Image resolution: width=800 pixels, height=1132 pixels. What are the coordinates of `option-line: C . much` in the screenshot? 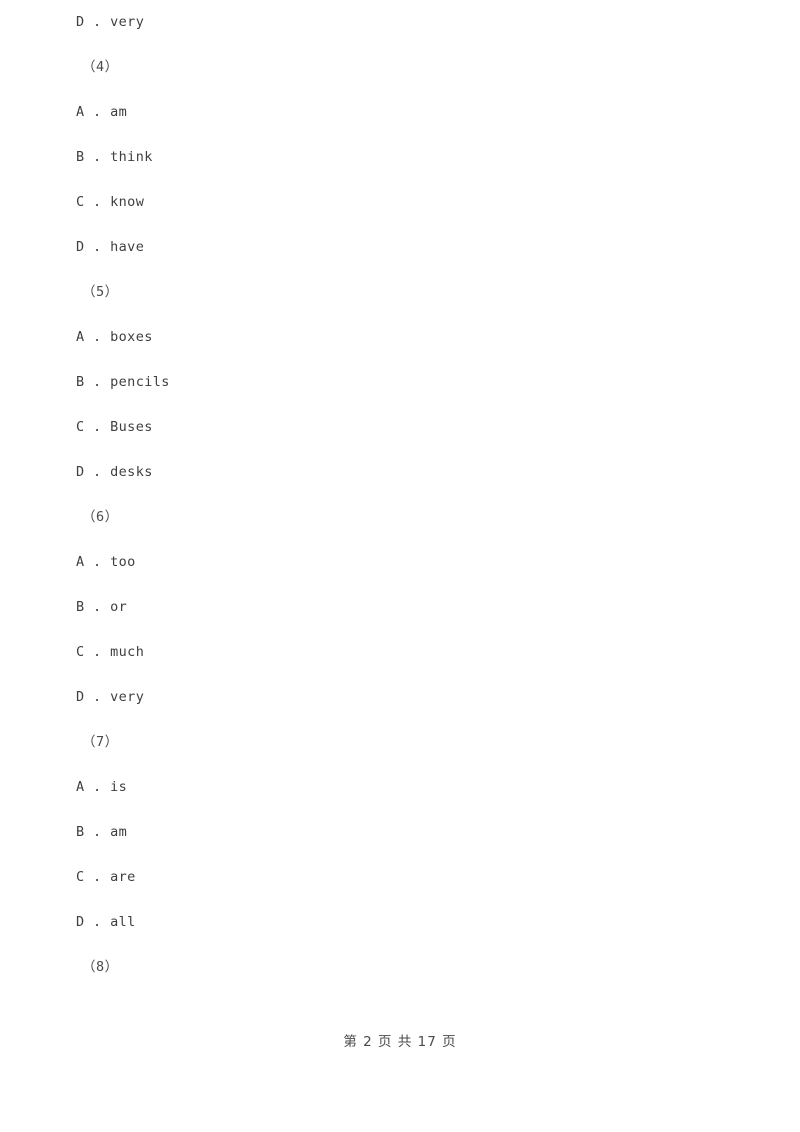 It's located at (110, 651).